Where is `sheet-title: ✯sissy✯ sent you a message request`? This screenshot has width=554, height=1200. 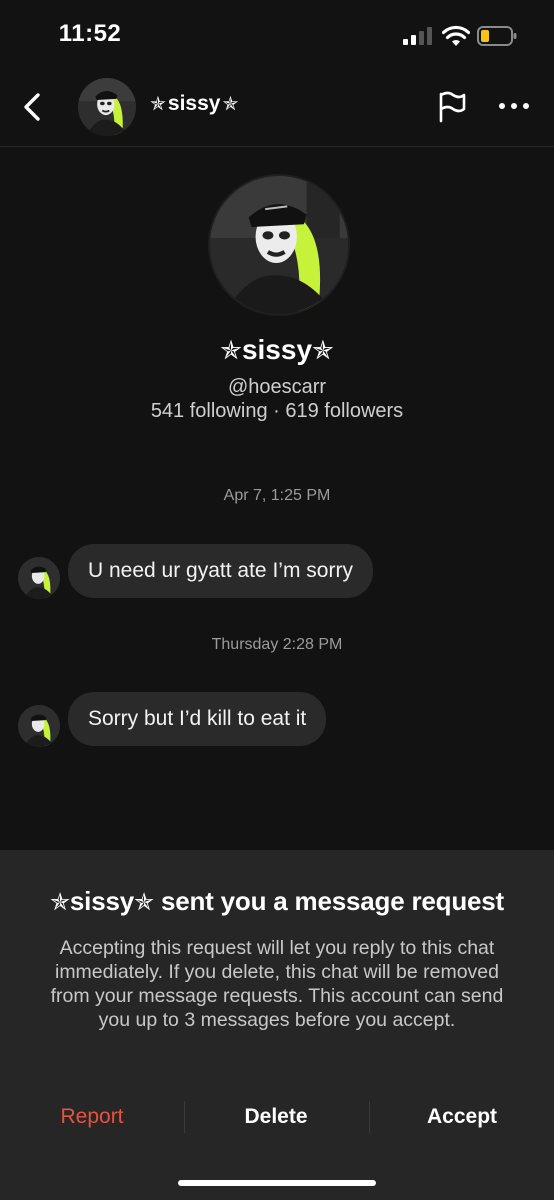 sheet-title: ✯sissy✯ sent you a message request is located at coordinates (277, 901).